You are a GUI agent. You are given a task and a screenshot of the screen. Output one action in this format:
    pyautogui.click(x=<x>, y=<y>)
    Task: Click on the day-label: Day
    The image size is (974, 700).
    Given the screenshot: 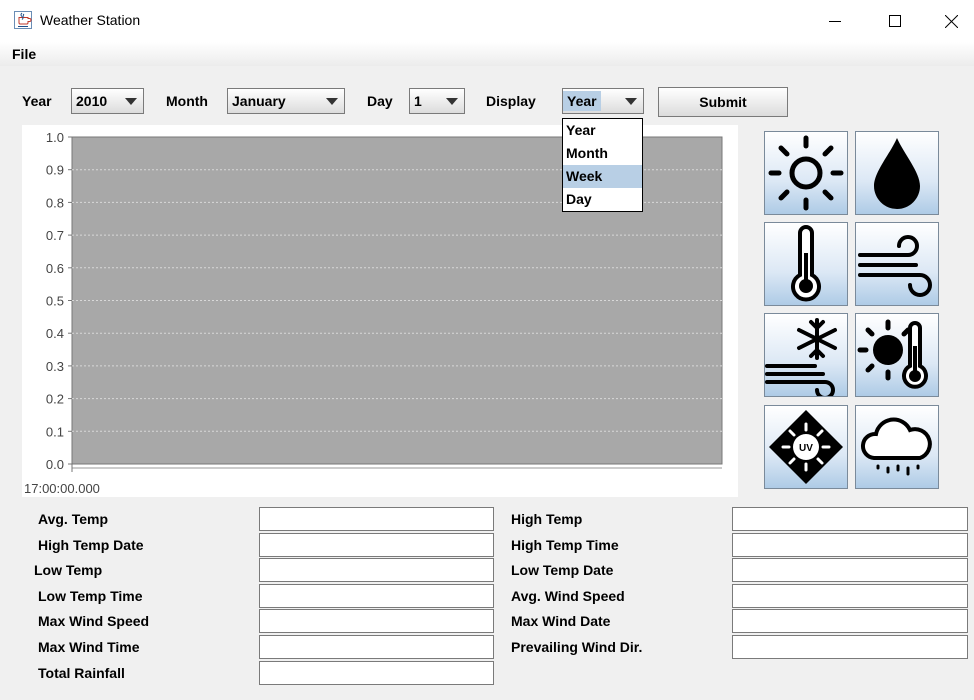 What is the action you would take?
    pyautogui.click(x=380, y=101)
    